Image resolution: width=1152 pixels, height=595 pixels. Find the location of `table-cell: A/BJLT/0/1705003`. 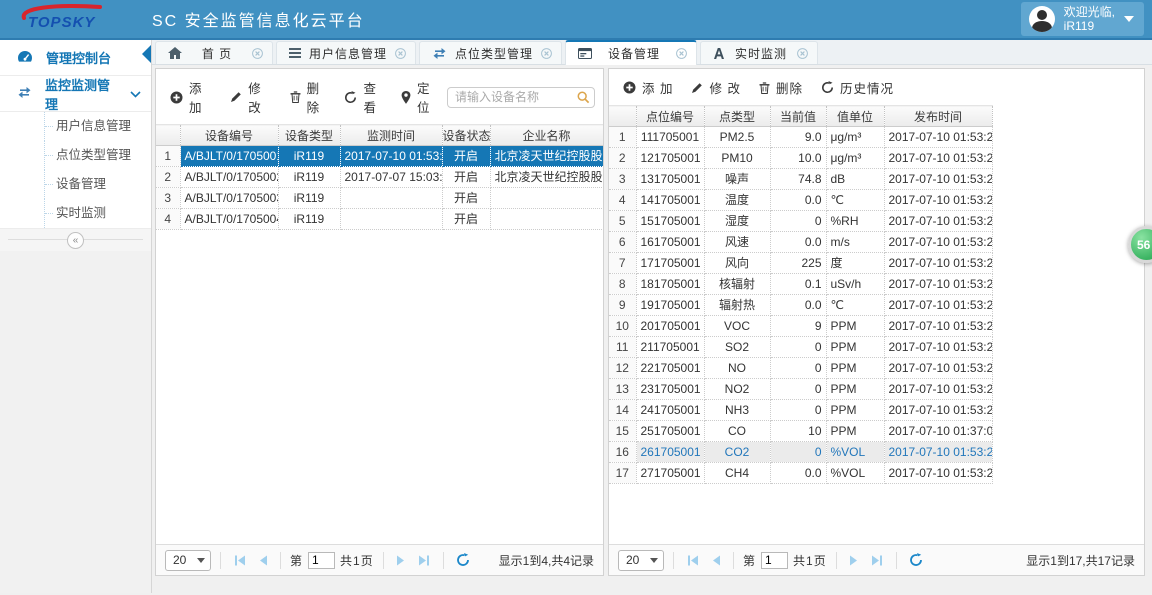

table-cell: A/BJLT/0/1705003 is located at coordinates (229, 198).